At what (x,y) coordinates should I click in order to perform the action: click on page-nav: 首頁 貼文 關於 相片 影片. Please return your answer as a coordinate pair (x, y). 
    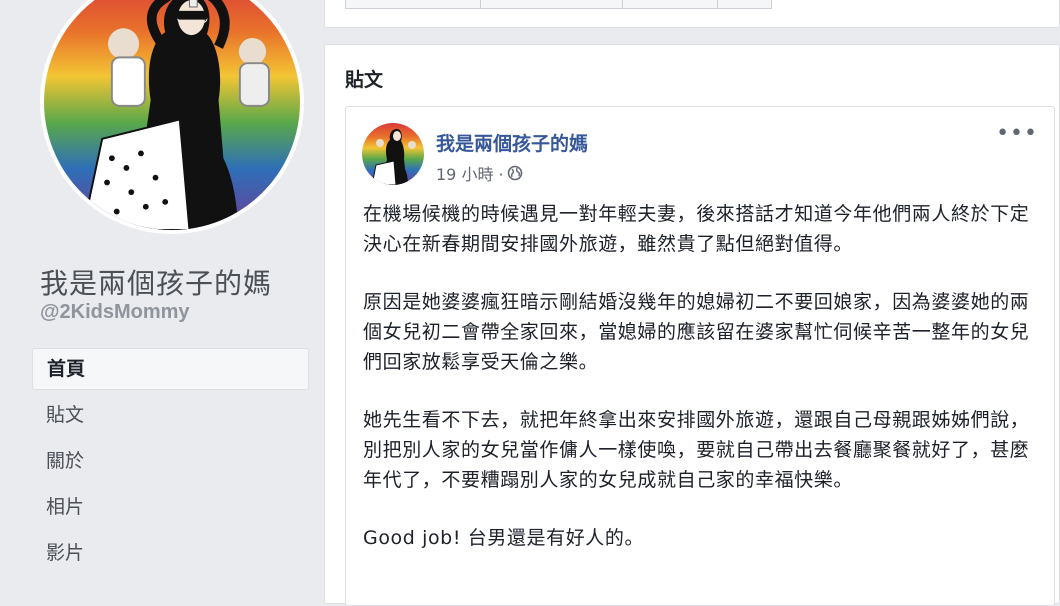
    Looking at the image, I should click on (170, 463).